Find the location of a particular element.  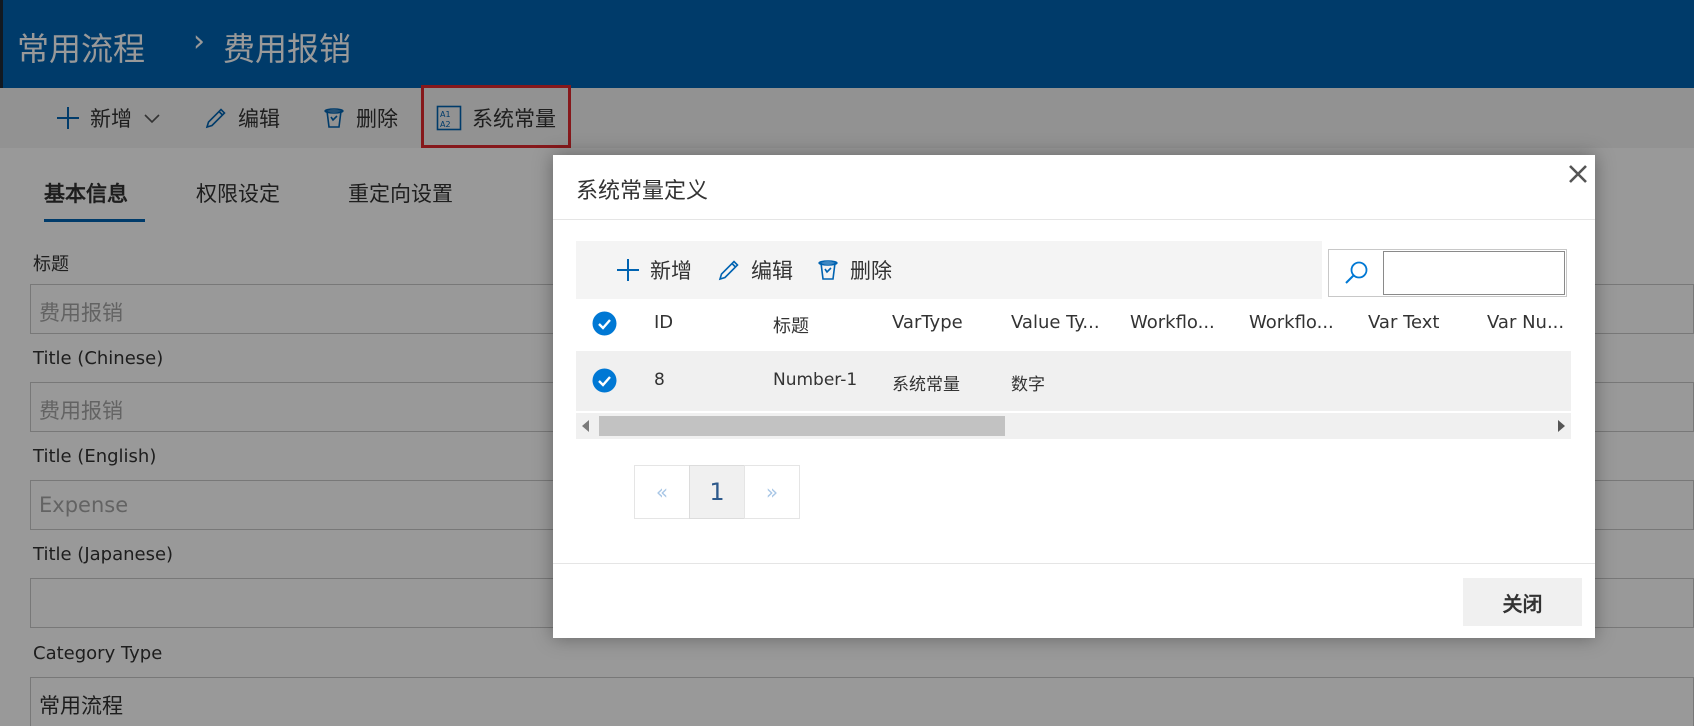

dialog-footer-divider is located at coordinates (1074, 563).